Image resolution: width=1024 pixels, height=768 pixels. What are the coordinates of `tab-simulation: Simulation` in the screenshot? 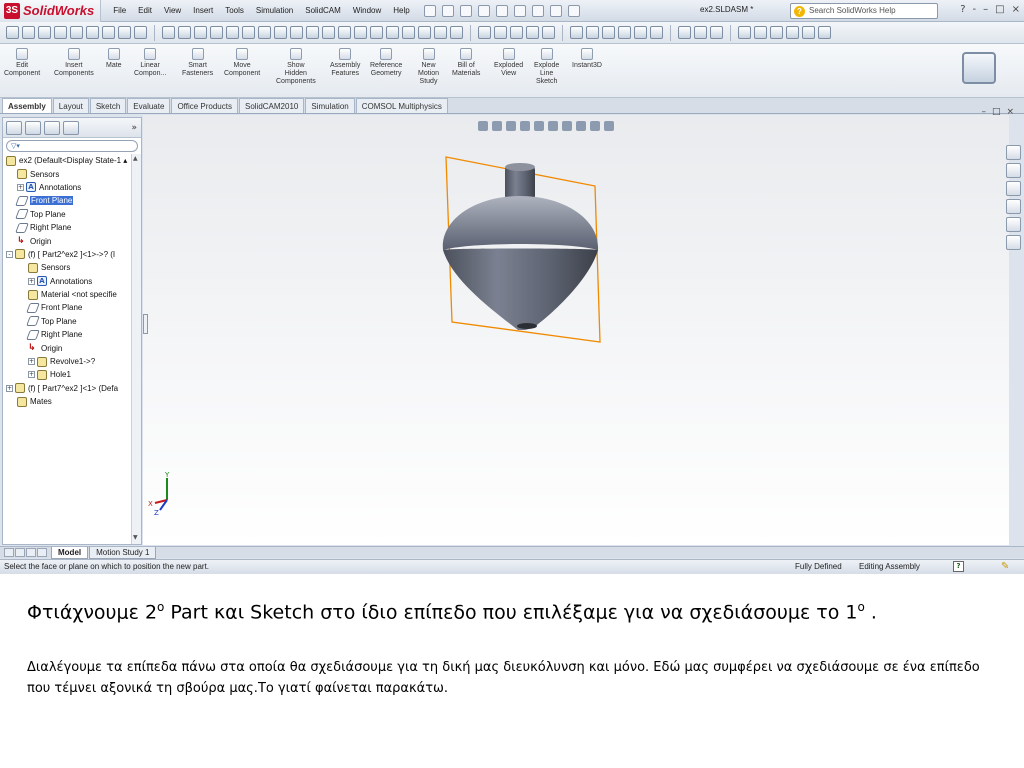 It's located at (330, 105).